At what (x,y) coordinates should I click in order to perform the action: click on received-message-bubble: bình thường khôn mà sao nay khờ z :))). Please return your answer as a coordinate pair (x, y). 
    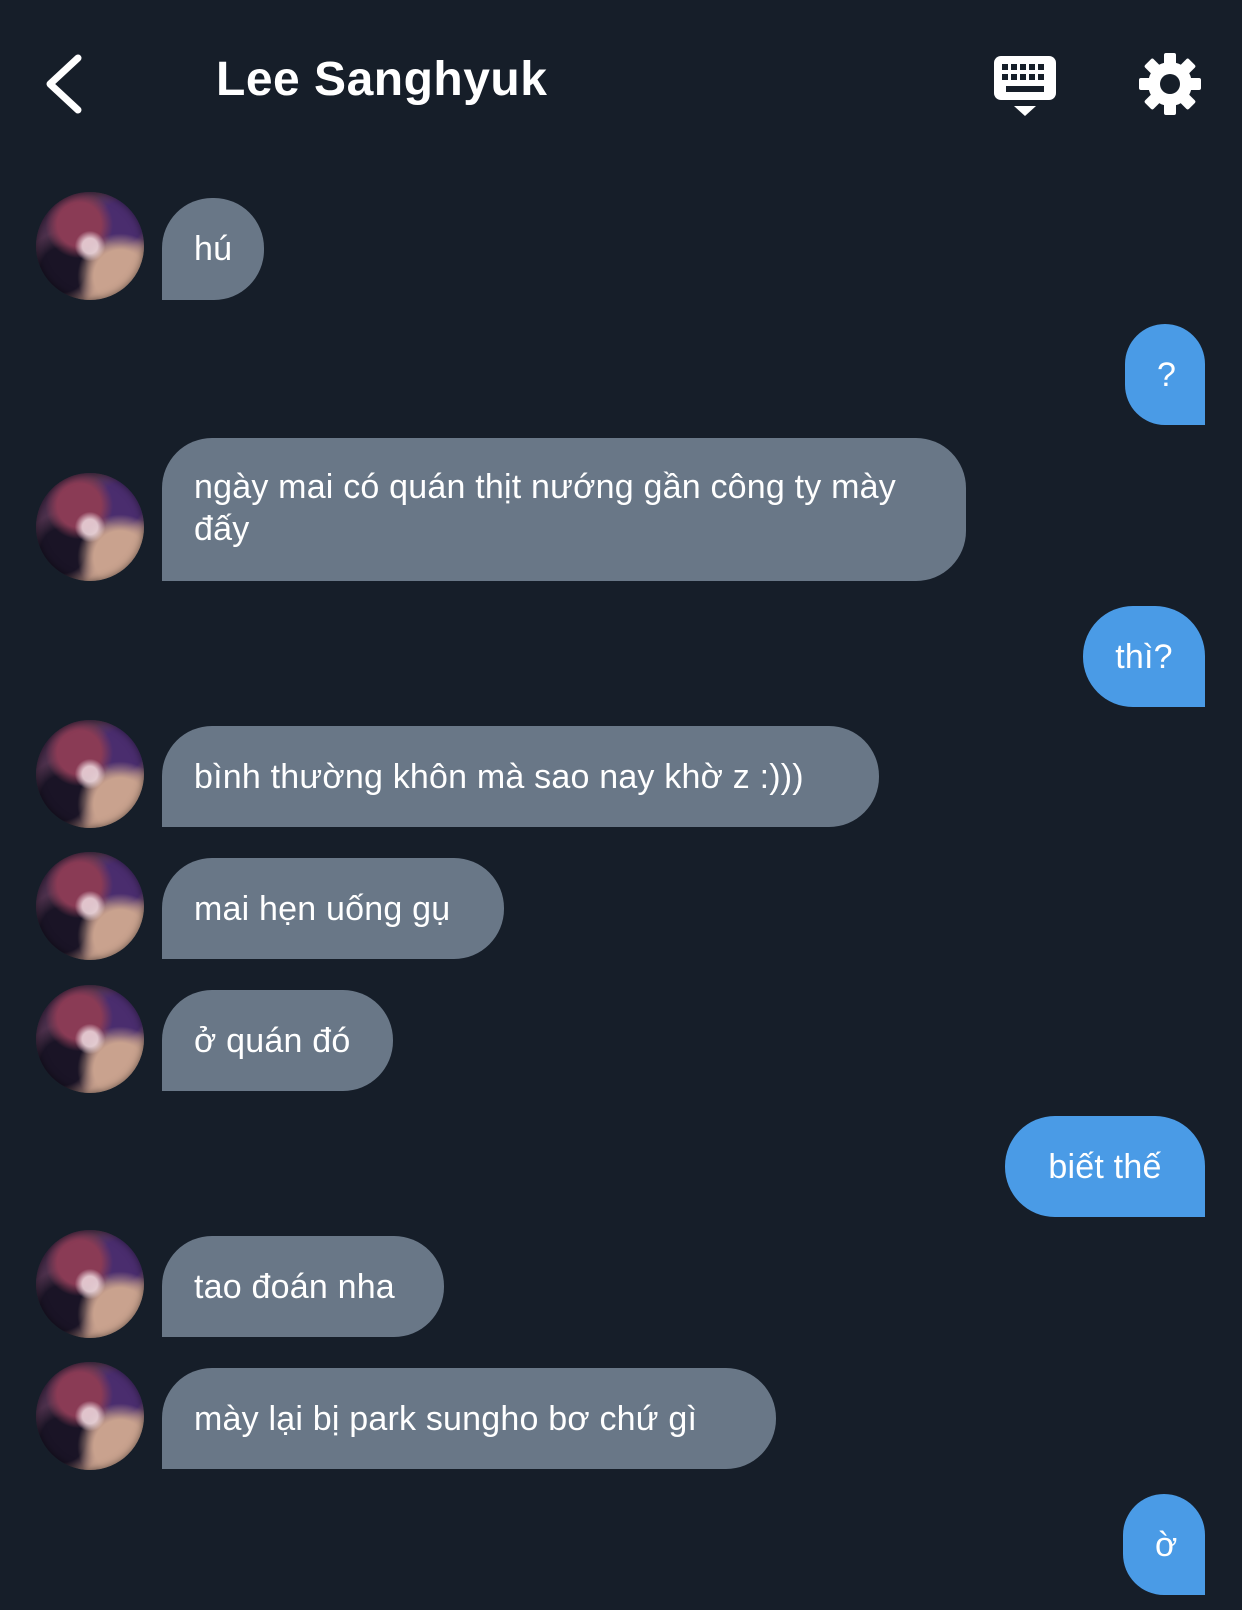
    Looking at the image, I should click on (520, 776).